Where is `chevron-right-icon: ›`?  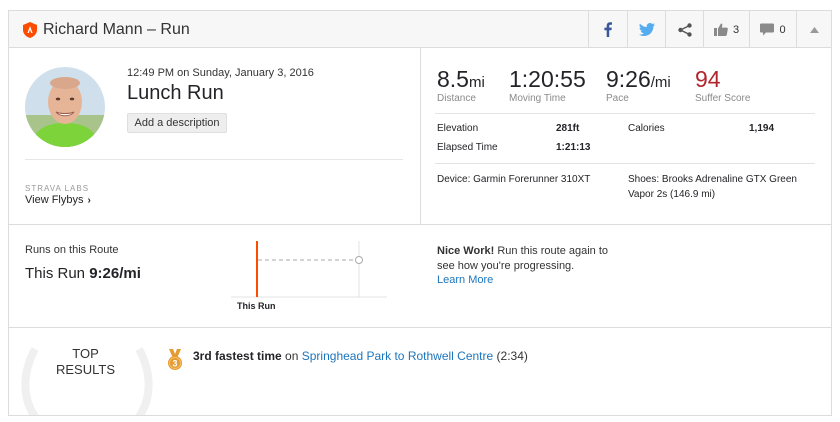 chevron-right-icon: › is located at coordinates (89, 200).